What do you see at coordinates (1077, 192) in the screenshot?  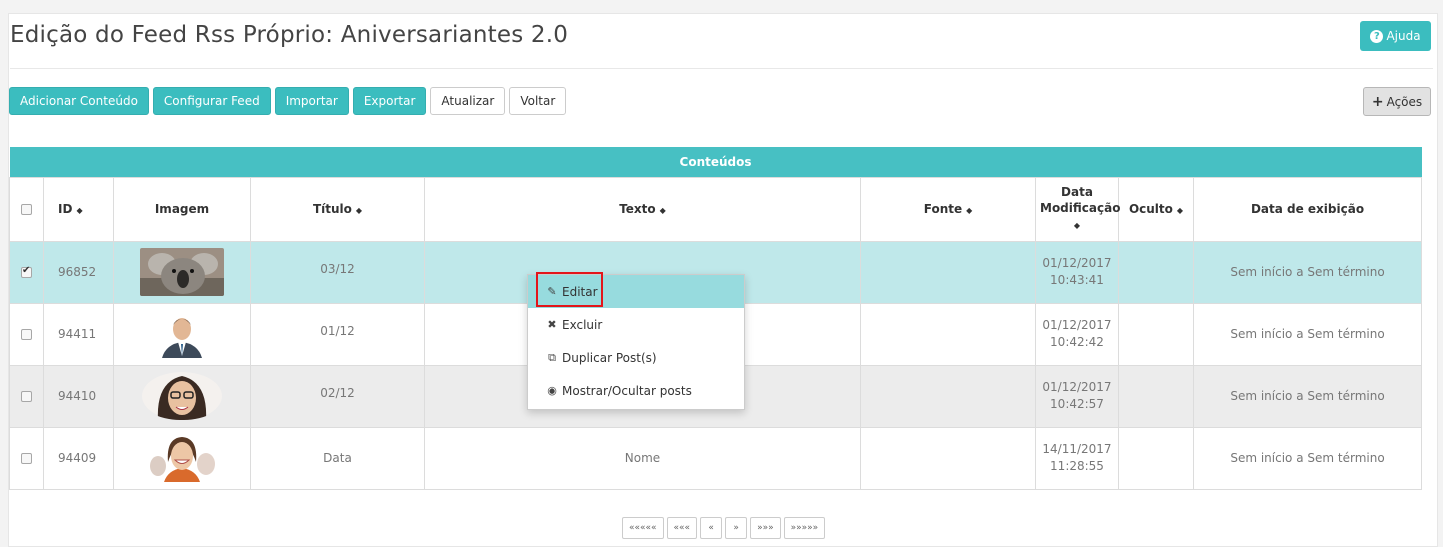 I see `header-data-label: Data` at bounding box center [1077, 192].